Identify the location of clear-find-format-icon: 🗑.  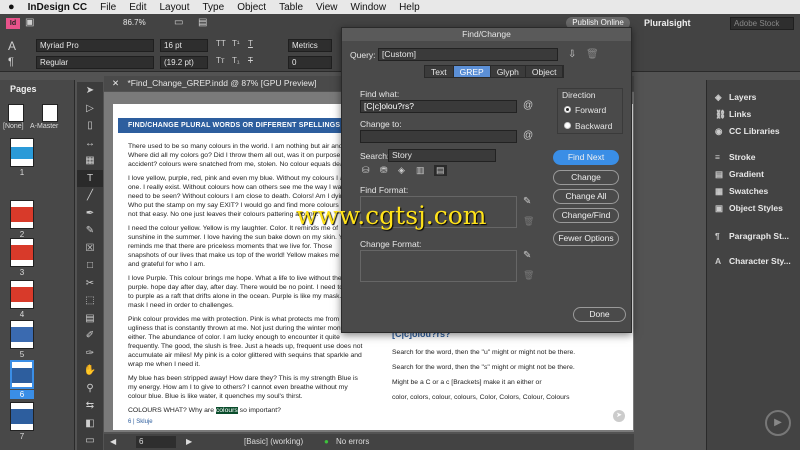
(528, 221).